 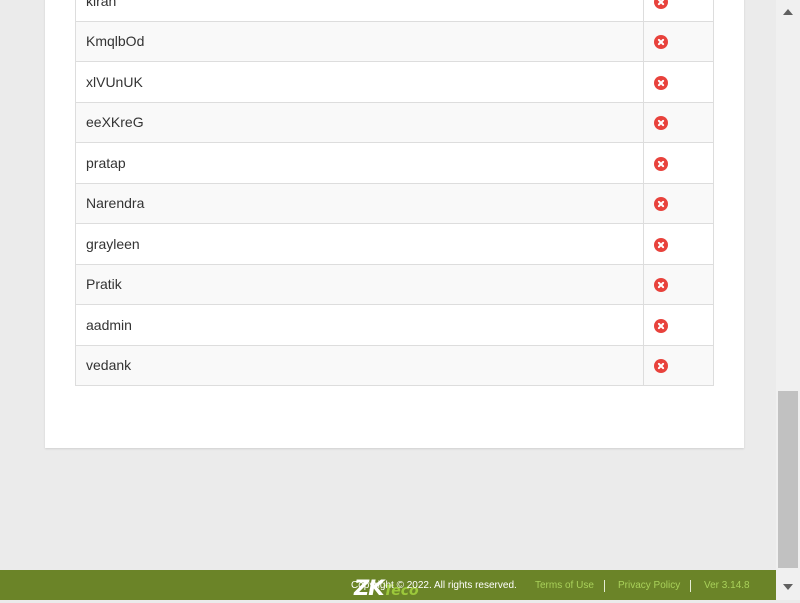 I want to click on table-row: Pratik, so click(x=394, y=284).